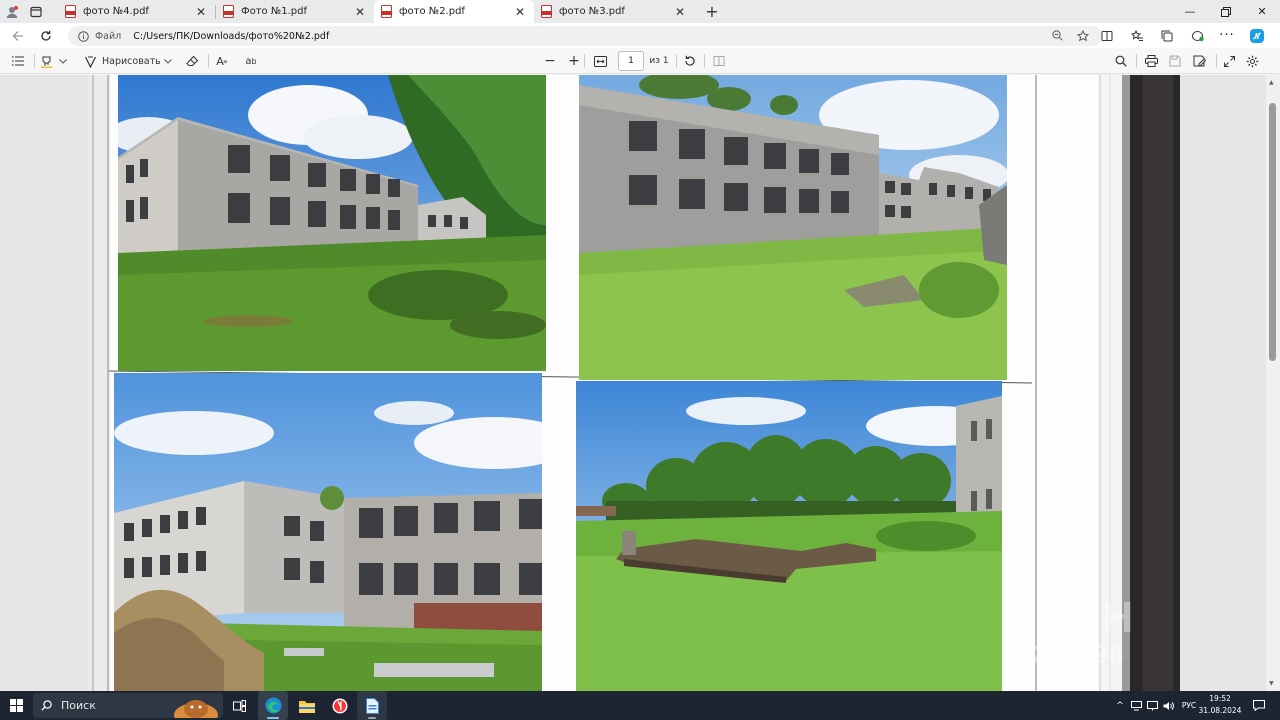 This screenshot has width=1280, height=720. What do you see at coordinates (222, 61) in the screenshot?
I see `read-aloud-icon: A»` at bounding box center [222, 61].